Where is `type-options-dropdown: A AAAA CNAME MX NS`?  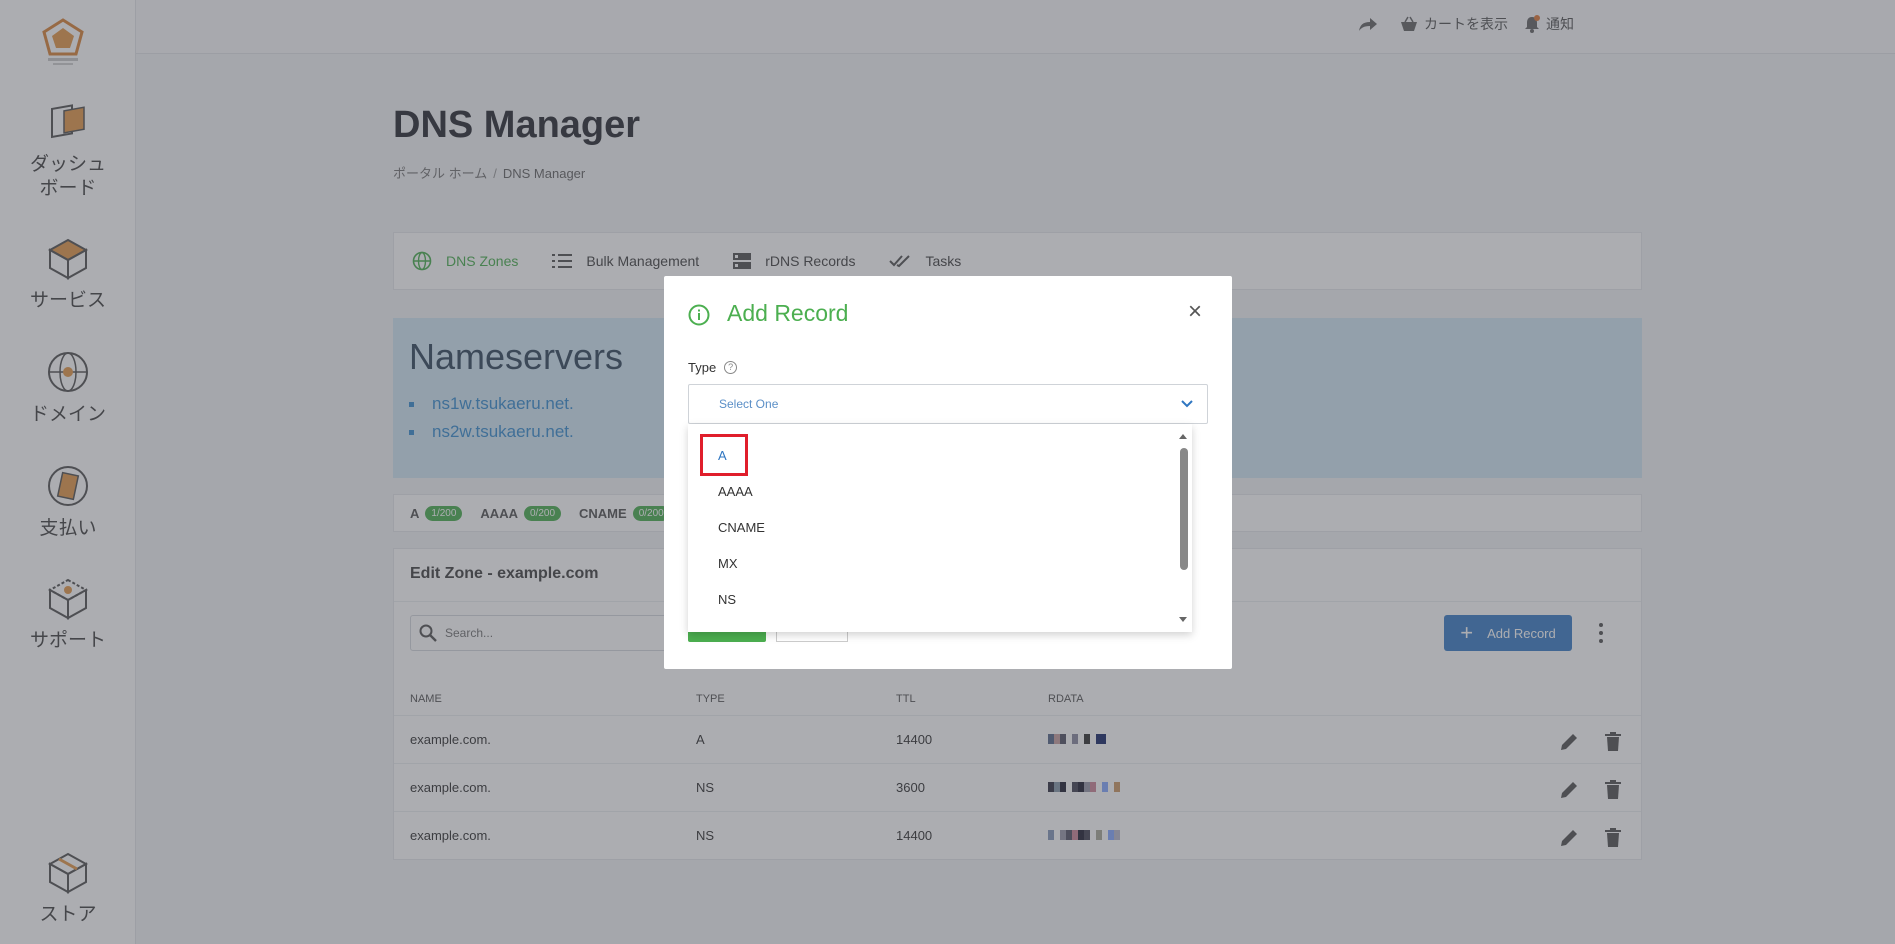
type-options-dropdown: A AAAA CNAME MX NS is located at coordinates (940, 528).